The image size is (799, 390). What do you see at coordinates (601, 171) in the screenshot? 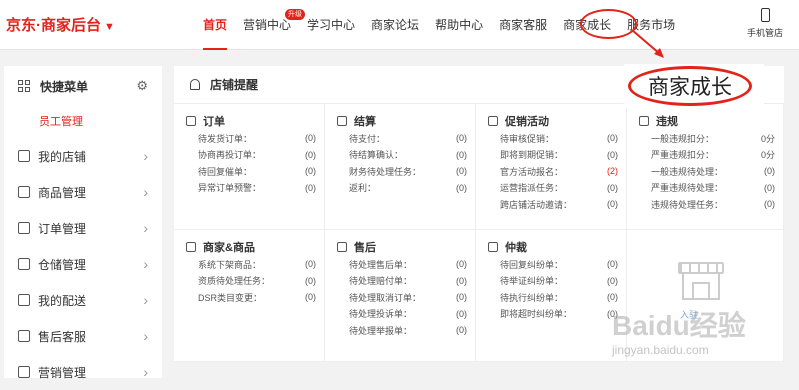
I see `reminder-count: (2)` at bounding box center [601, 171].